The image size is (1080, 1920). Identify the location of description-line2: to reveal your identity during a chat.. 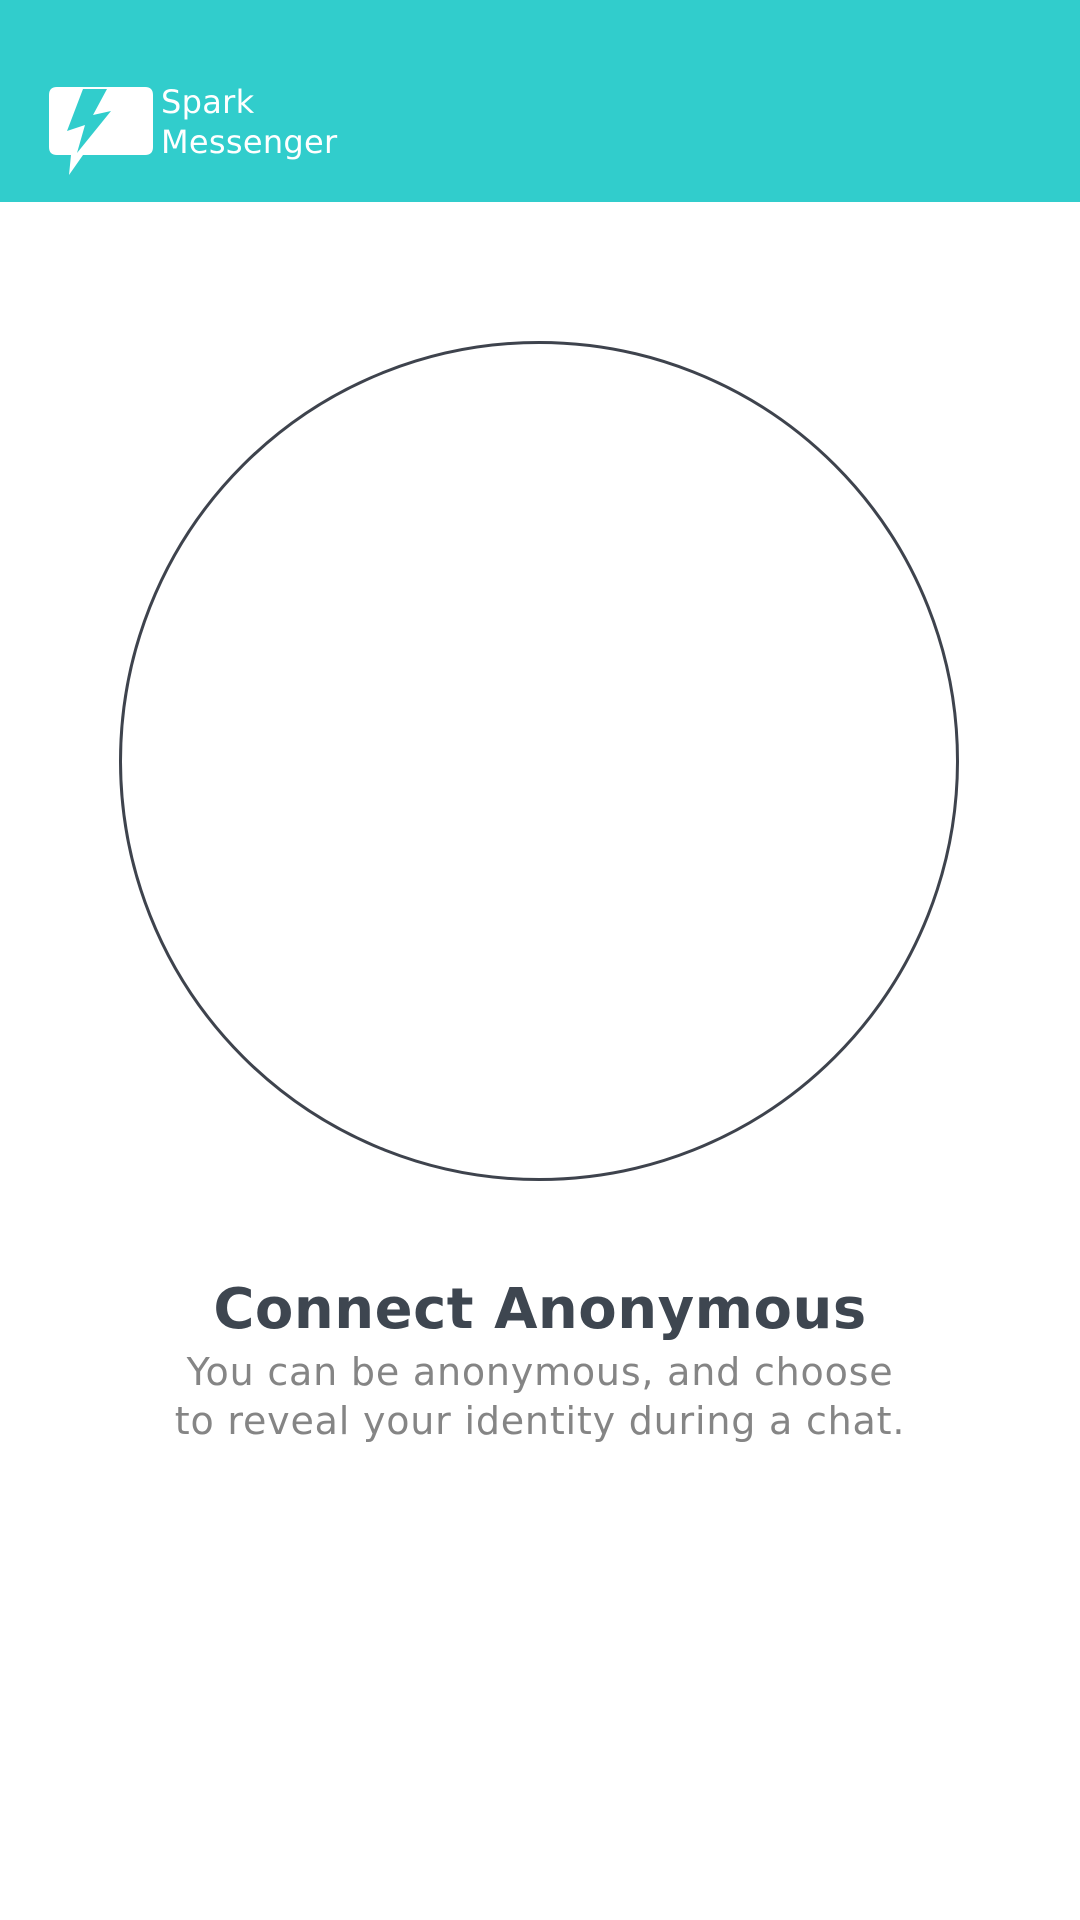
(540, 1421).